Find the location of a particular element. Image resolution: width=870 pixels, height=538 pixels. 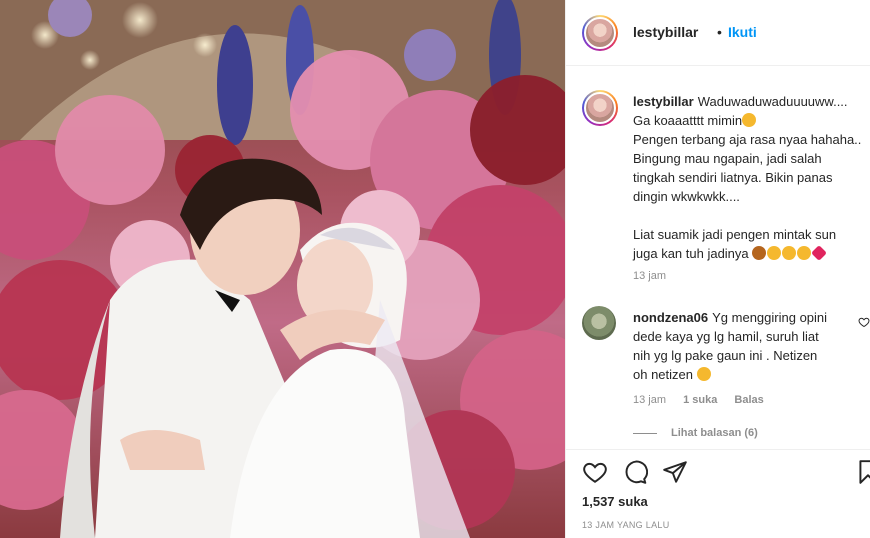

caption-line: tingkah sendiri liatnya. Bikin panas is located at coordinates (733, 177).